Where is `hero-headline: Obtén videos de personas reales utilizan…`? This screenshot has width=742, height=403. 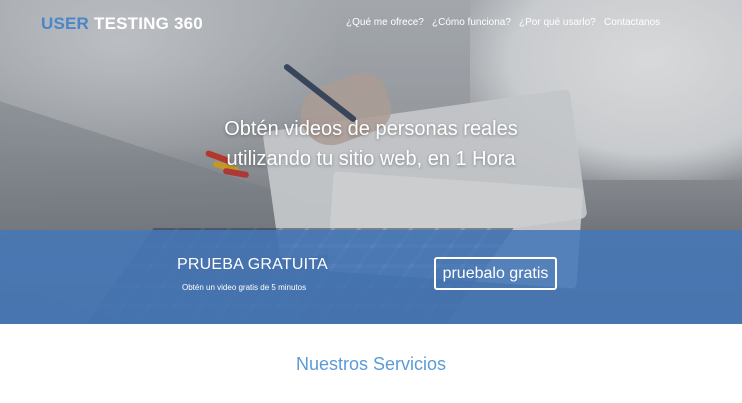
hero-headline: Obtén videos de personas reales utilizan… is located at coordinates (371, 144).